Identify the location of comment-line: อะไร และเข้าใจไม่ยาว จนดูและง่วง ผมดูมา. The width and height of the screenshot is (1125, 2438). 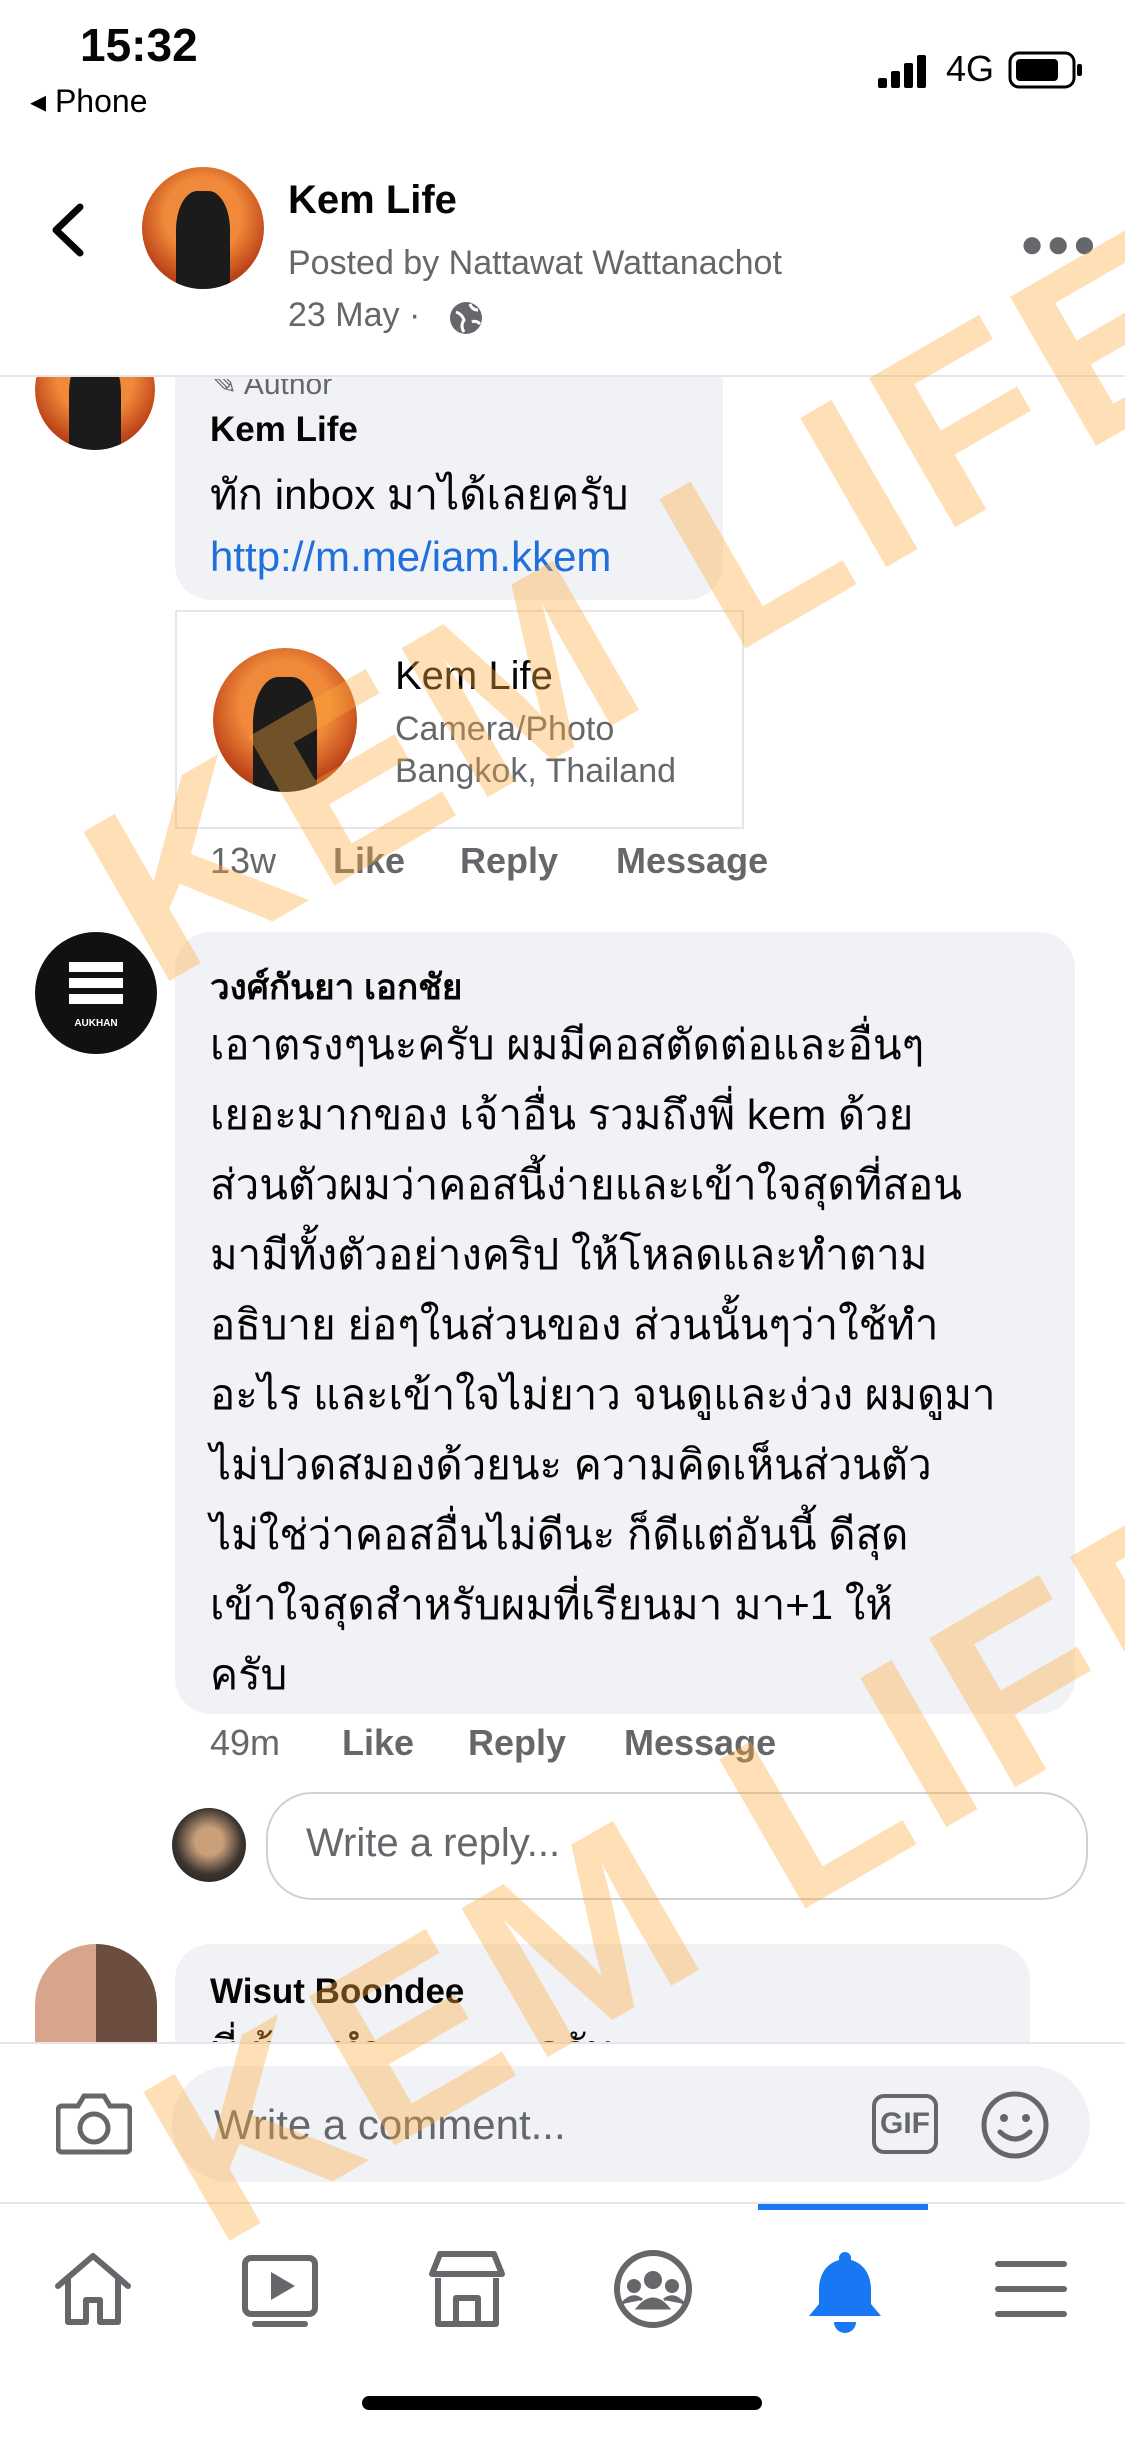
(603, 1394).